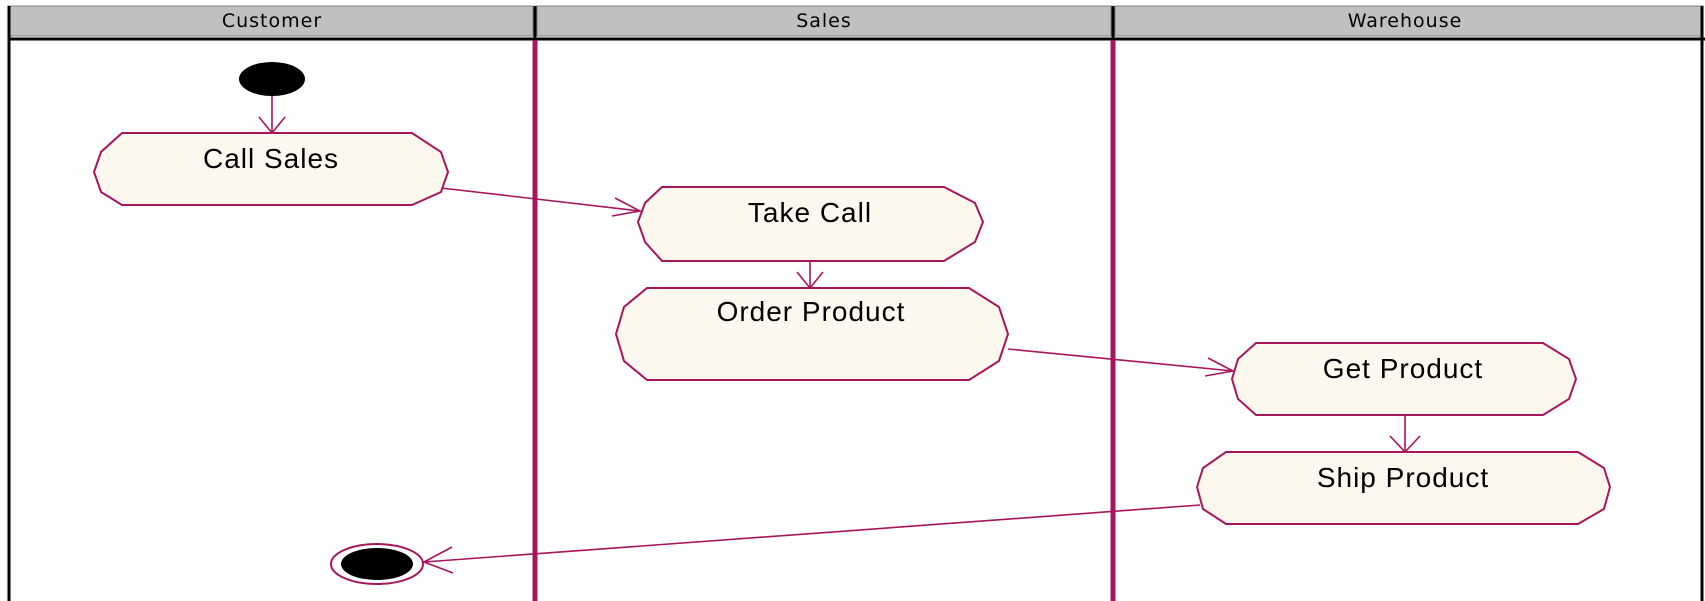  I want to click on activity-order-product: Order Product, so click(812, 334).